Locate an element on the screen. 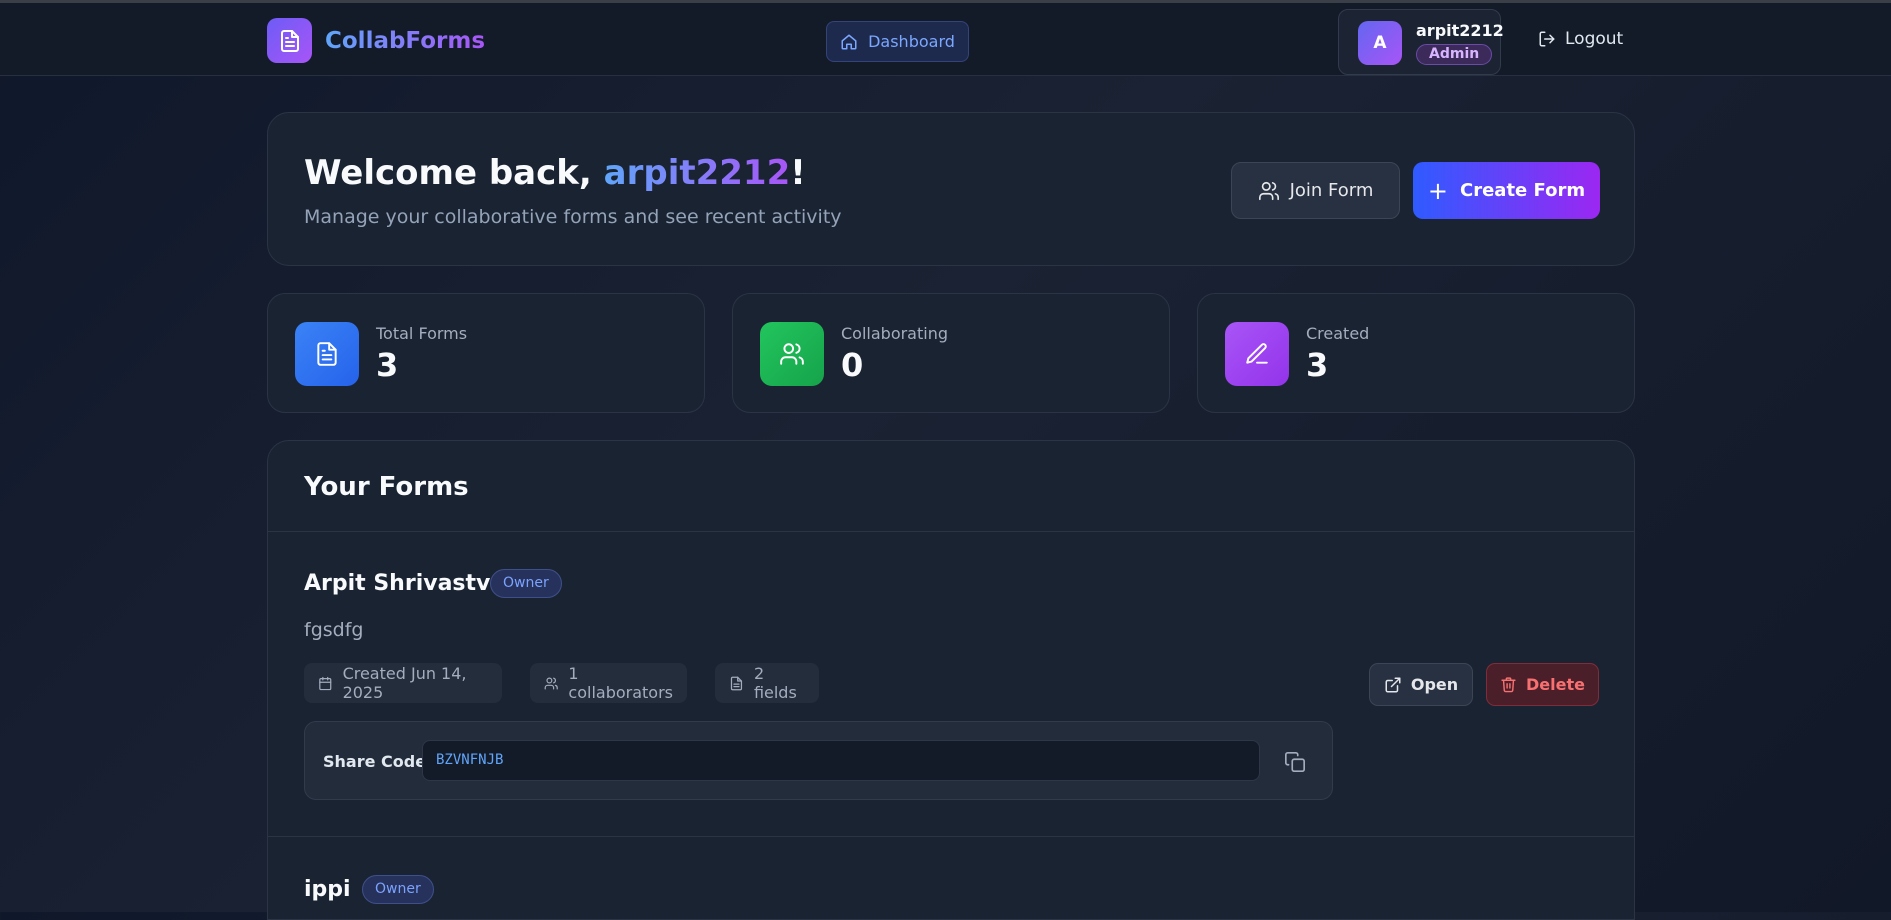 Image resolution: width=1891 pixels, height=920 pixels. logout-button: Logout is located at coordinates (1580, 39).